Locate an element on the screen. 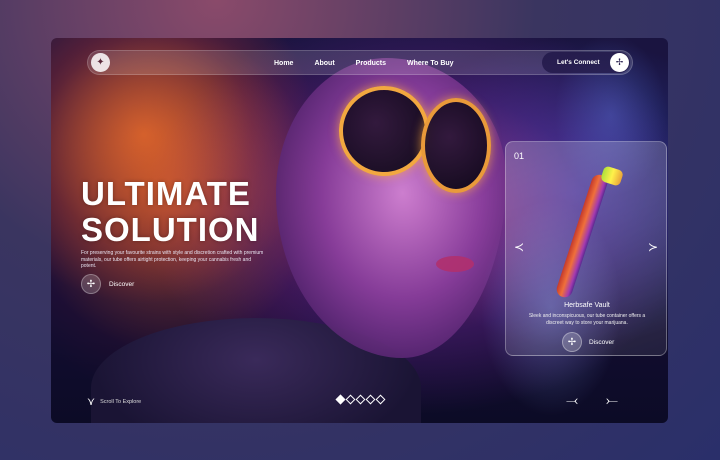  hero-discover-button: ✢ Discover is located at coordinates (107, 284).